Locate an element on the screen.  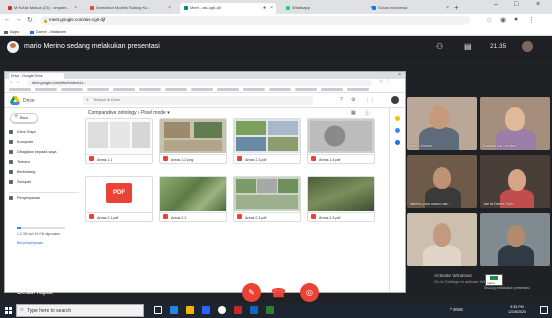
file-card: Areas 1.2.png is located at coordinates (193, 141).